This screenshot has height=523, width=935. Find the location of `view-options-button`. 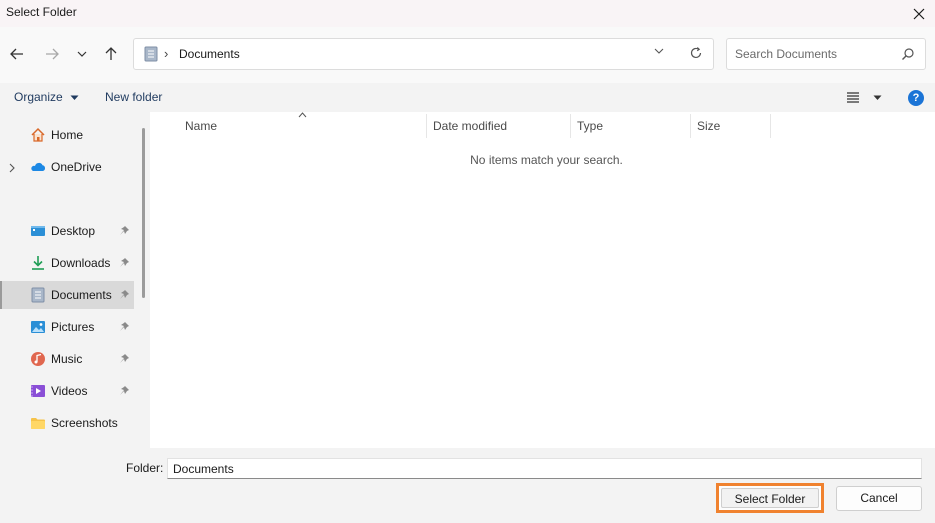

view-options-button is located at coordinates (864, 98).